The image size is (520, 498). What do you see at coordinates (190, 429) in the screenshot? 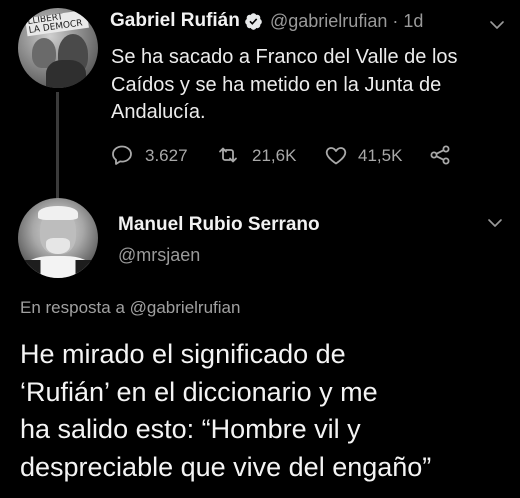
I see `reply-text-line: ha salido esto: “Hombre vil y` at bounding box center [190, 429].